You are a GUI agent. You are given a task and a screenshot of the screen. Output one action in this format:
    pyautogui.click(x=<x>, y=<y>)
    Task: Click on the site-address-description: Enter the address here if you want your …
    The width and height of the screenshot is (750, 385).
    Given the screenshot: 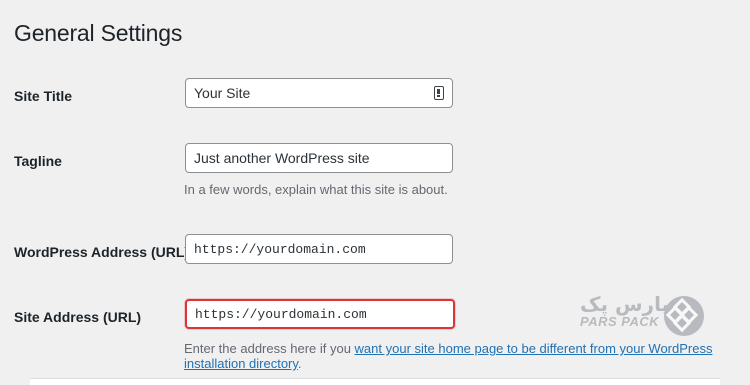 What is the action you would take?
    pyautogui.click(x=467, y=356)
    